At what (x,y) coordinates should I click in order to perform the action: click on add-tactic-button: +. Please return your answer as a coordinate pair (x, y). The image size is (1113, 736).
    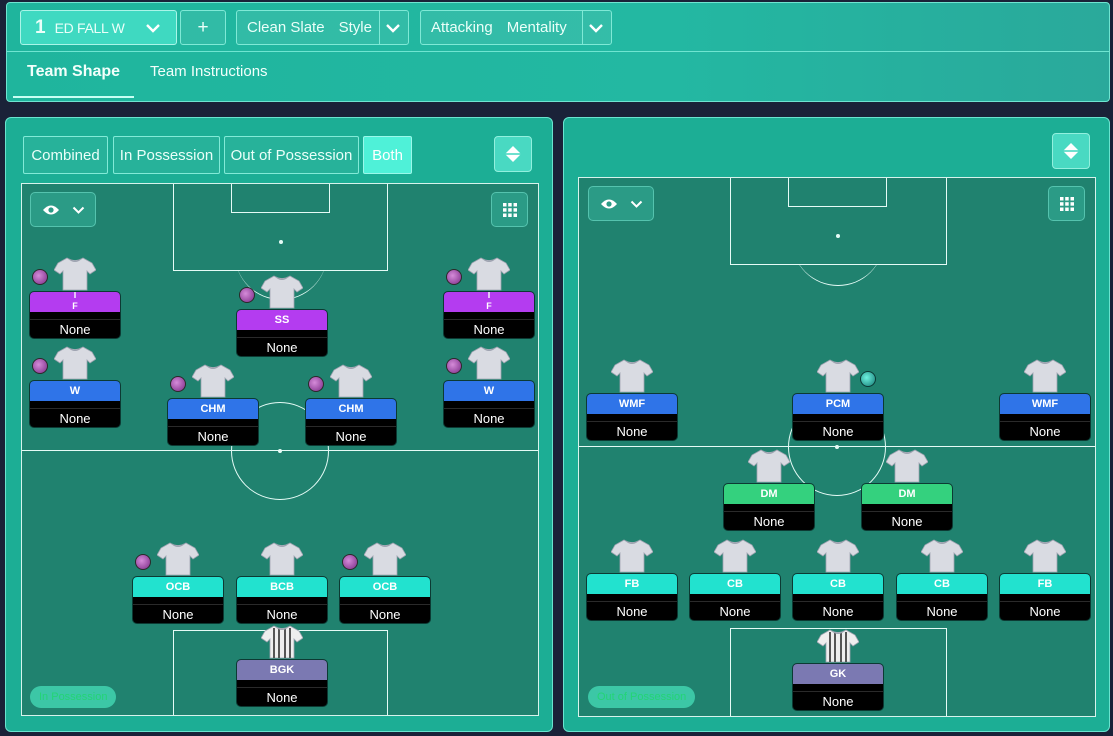
    Looking at the image, I should click on (203, 27).